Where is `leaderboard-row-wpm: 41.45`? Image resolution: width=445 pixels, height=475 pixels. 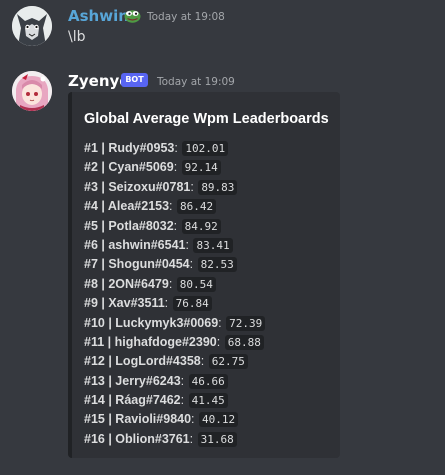 leaderboard-row-wpm: 41.45 is located at coordinates (208, 401).